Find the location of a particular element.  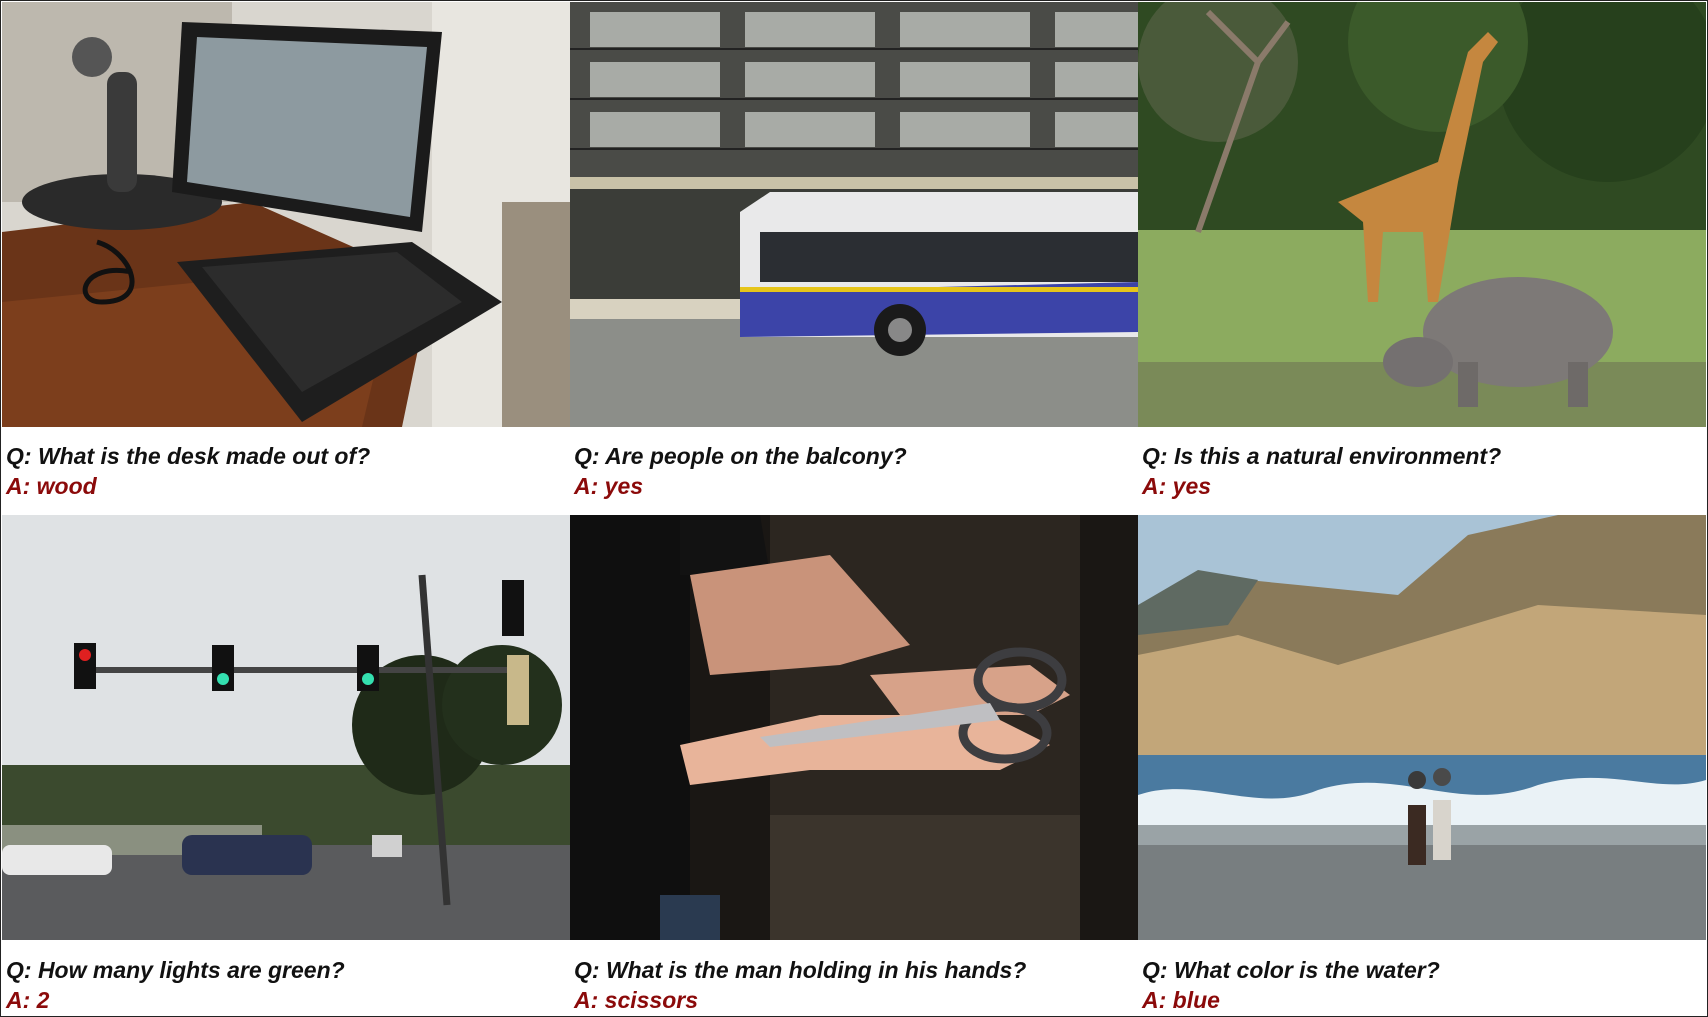

photo-scissors-hands is located at coordinates (854, 727).